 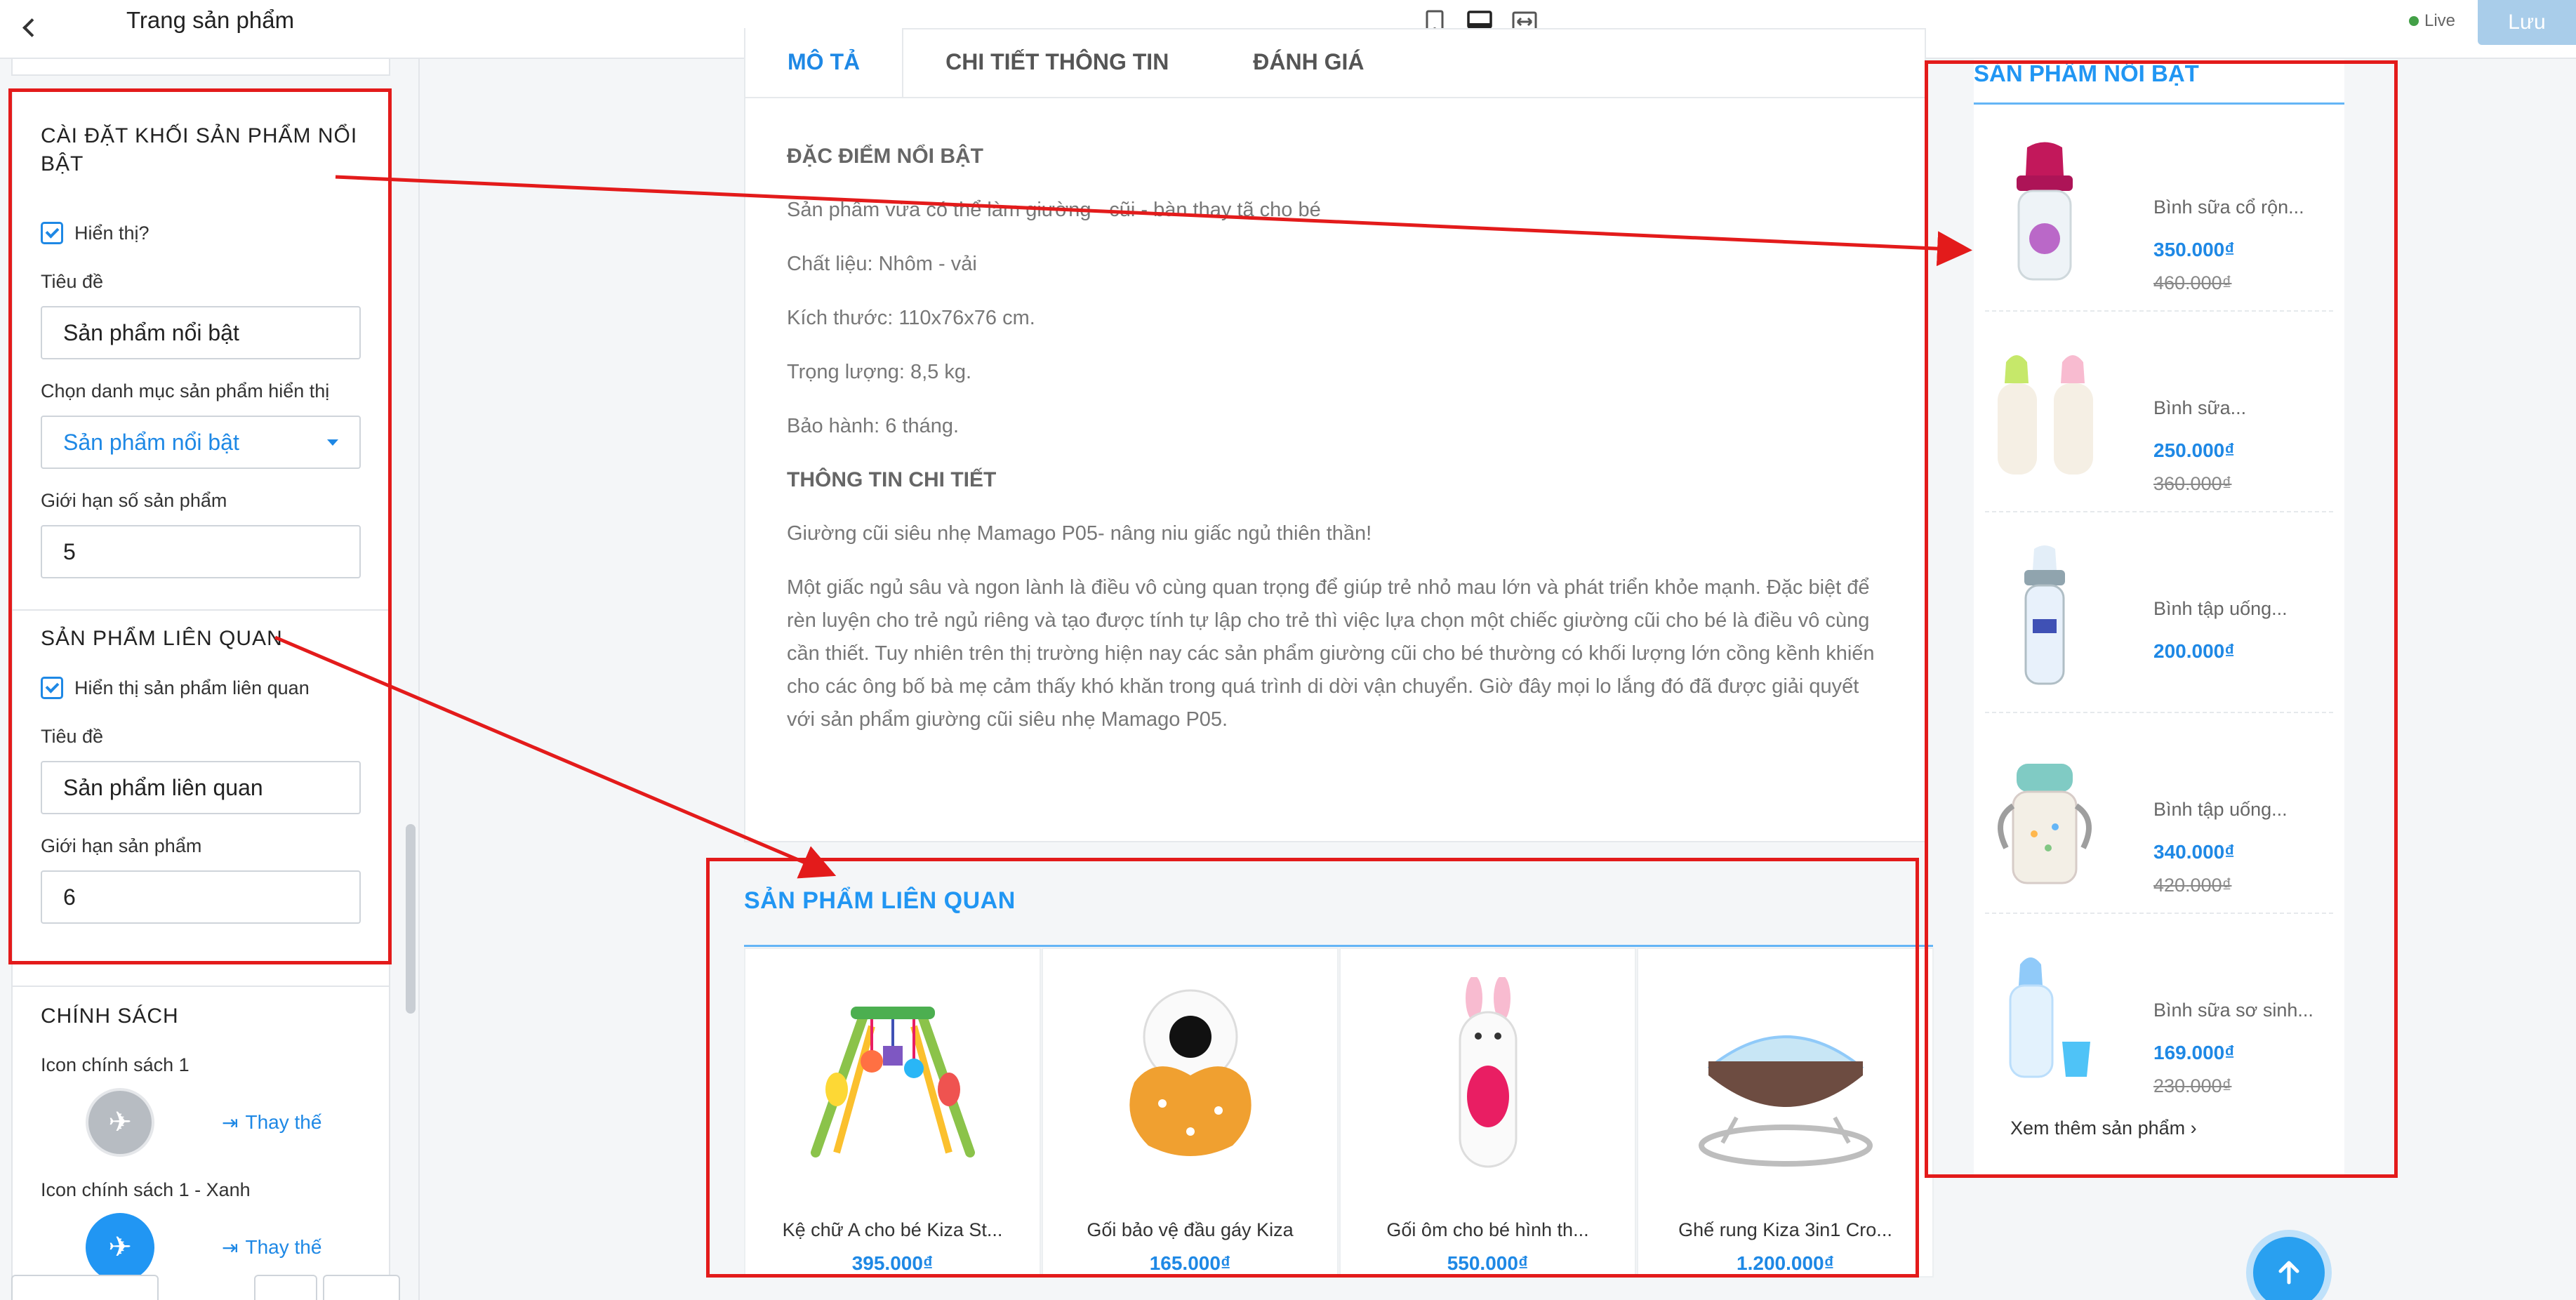 What do you see at coordinates (824, 63) in the screenshot?
I see `tab-description: MÔ TẢ` at bounding box center [824, 63].